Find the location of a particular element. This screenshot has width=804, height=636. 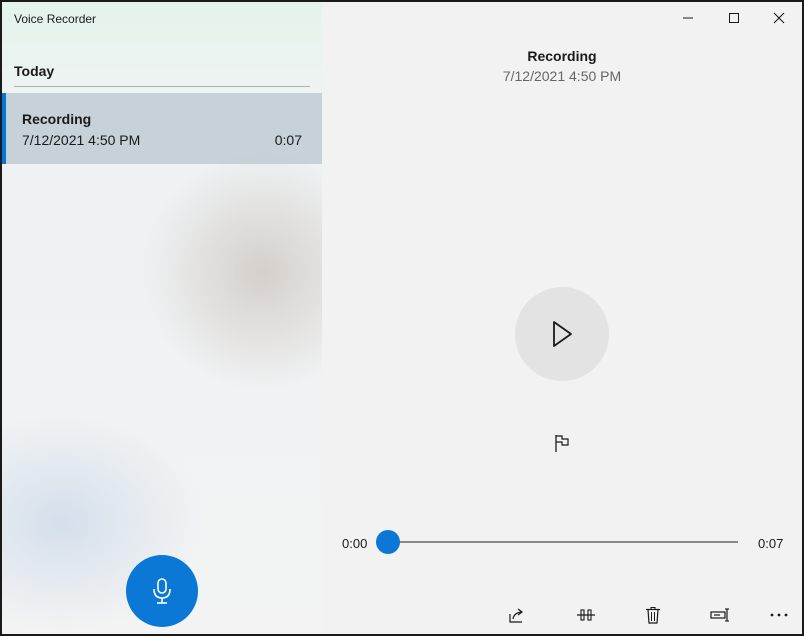

close-button is located at coordinates (779, 18).